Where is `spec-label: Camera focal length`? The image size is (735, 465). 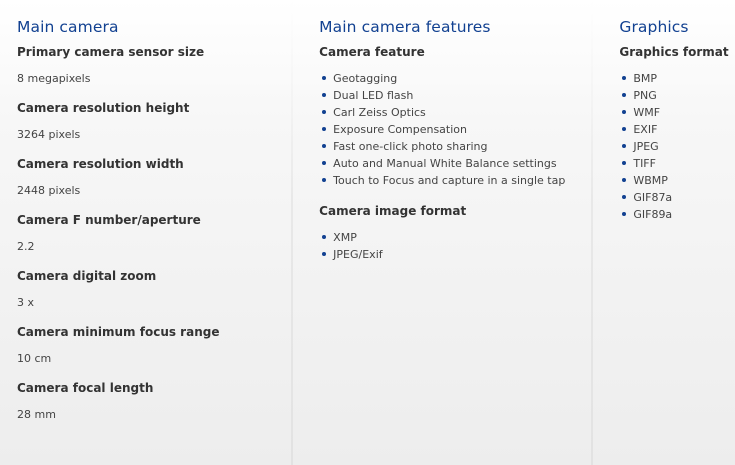 spec-label: Camera focal length is located at coordinates (85, 388).